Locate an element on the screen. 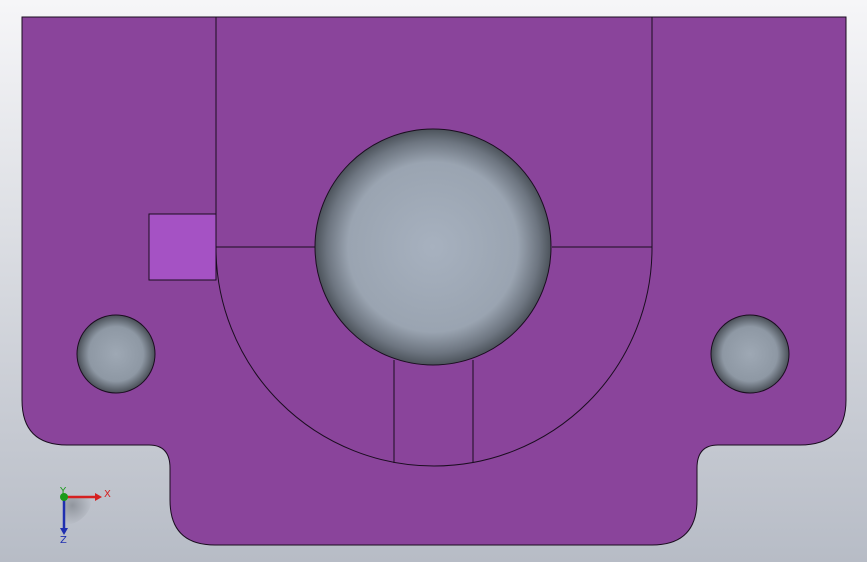 The height and width of the screenshot is (562, 867). y-axis-label: Y is located at coordinates (63, 491).